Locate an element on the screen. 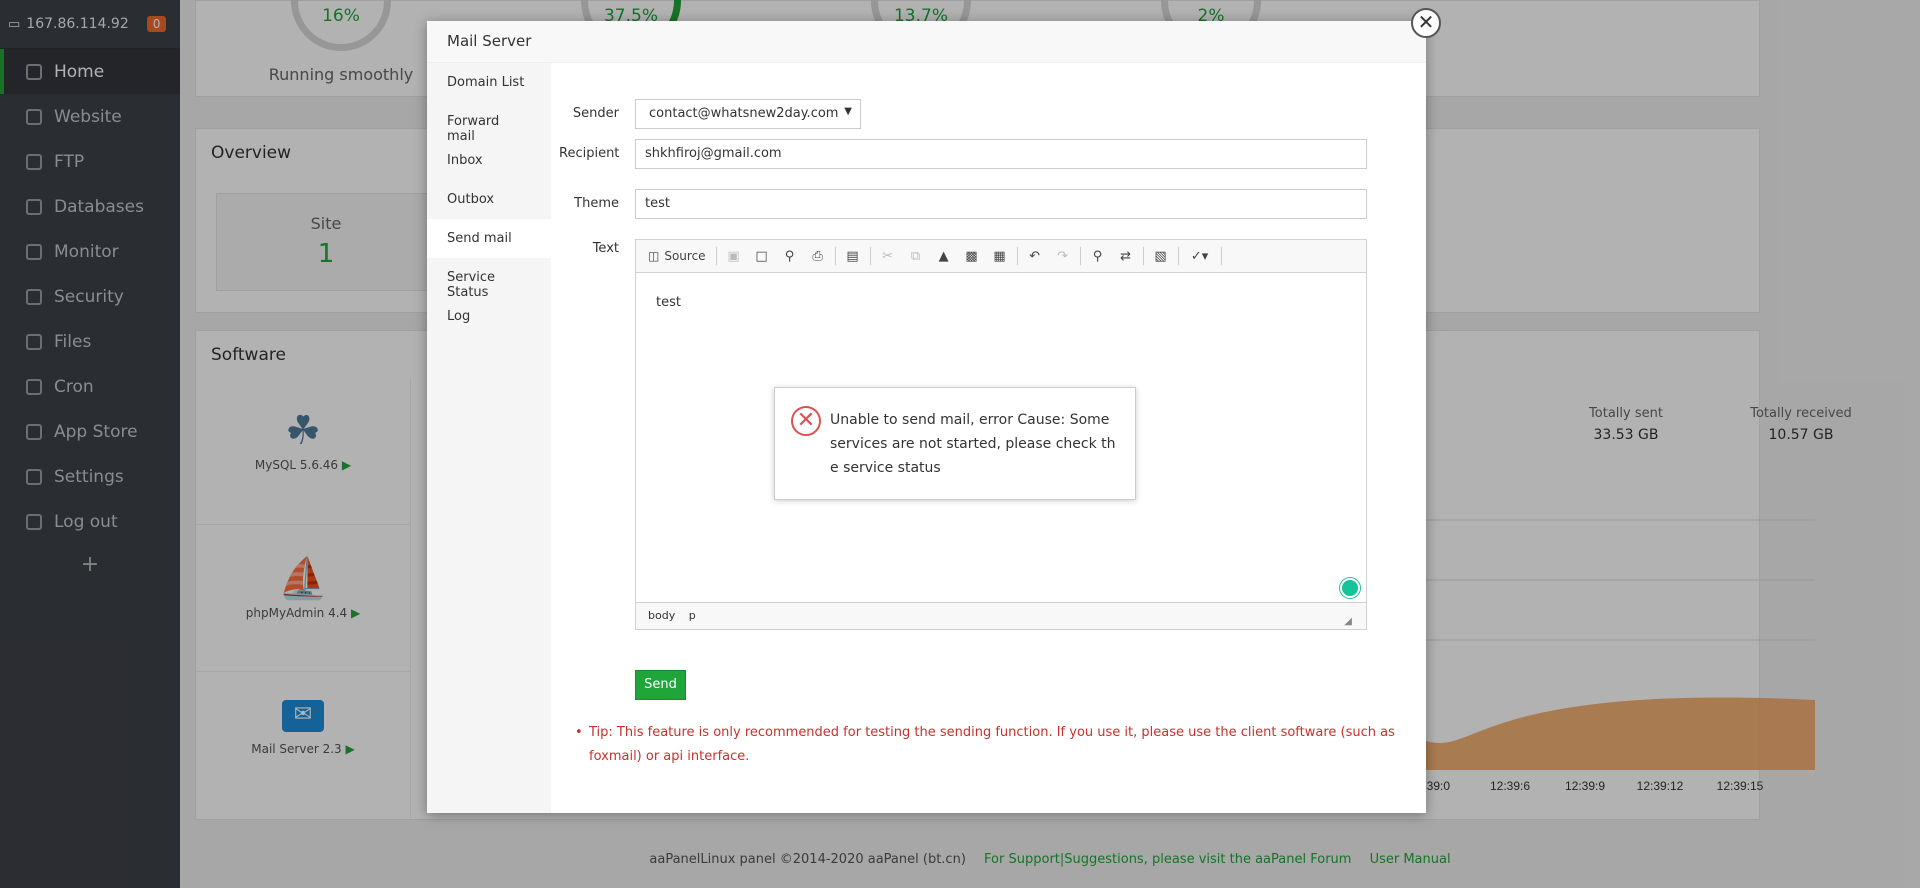 Image resolution: width=1920 pixels, height=888 pixels. dialog-tab-inbox: Inbox is located at coordinates (489, 160).